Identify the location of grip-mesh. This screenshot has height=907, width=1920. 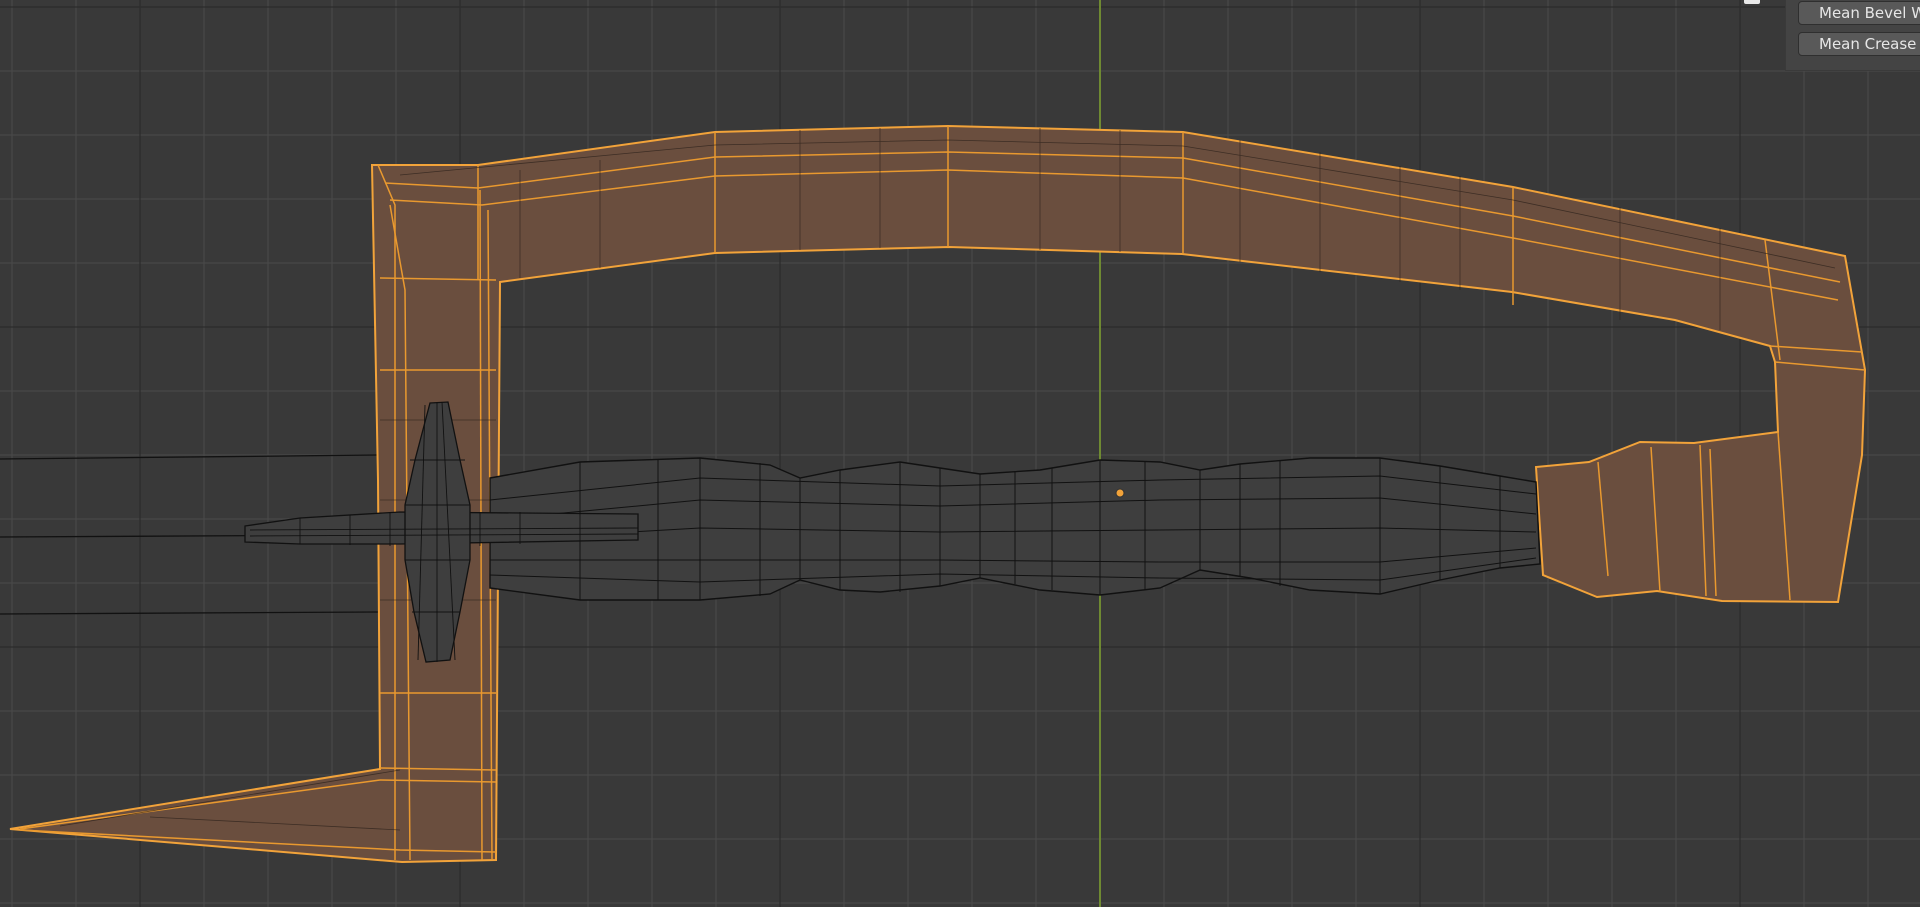
(1015, 529).